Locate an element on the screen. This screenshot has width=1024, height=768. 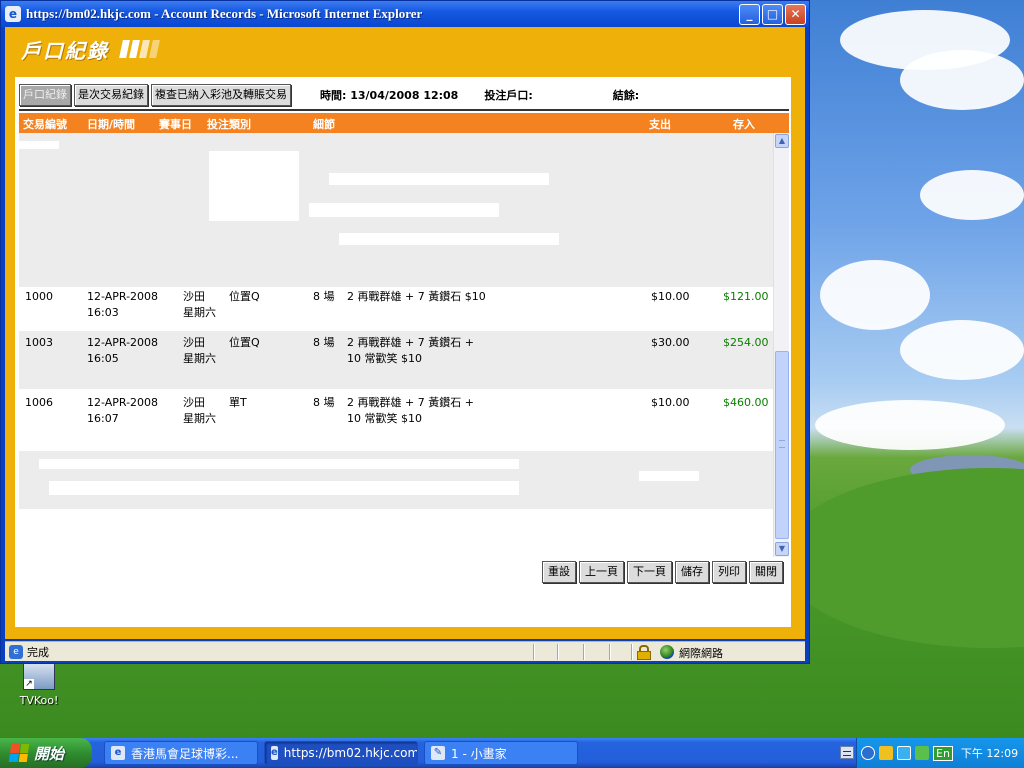
status-bar: e 完成 網際網路 is located at coordinates (405, 651).